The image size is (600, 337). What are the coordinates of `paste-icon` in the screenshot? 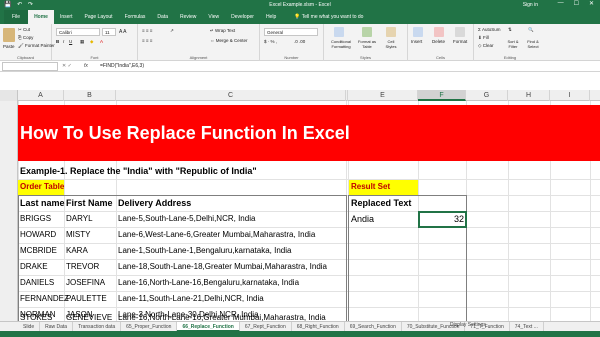 It's located at (9, 35).